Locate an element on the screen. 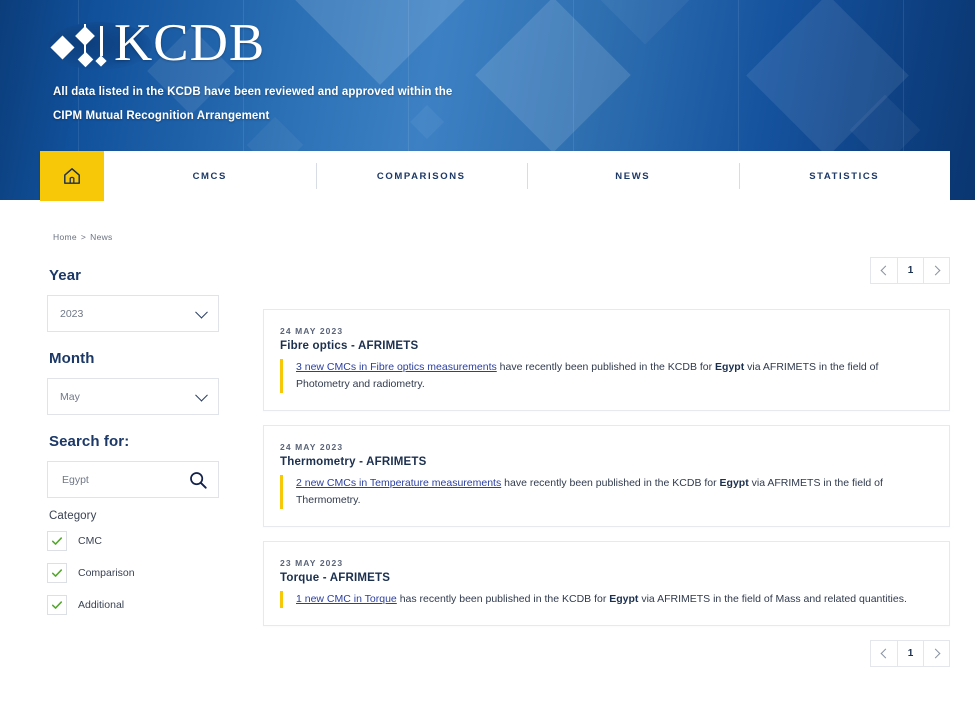  nav-item-news: NEWS is located at coordinates (633, 176).